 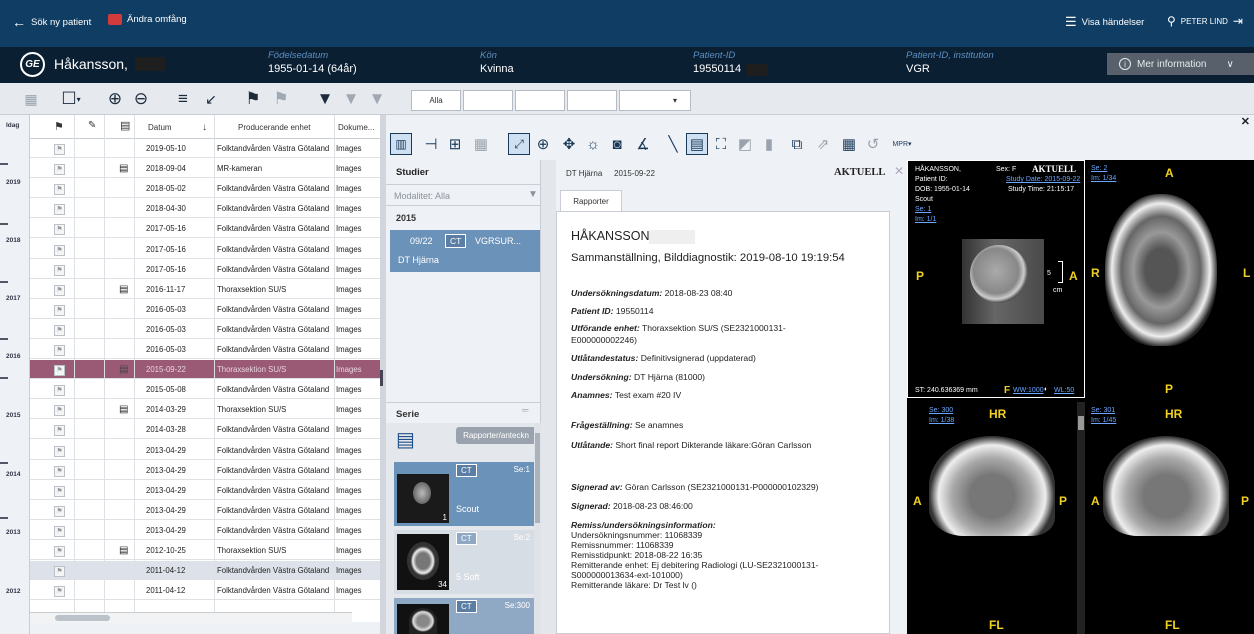 What do you see at coordinates (643, 144) in the screenshot?
I see `measure-angle-icon: ∡` at bounding box center [643, 144].